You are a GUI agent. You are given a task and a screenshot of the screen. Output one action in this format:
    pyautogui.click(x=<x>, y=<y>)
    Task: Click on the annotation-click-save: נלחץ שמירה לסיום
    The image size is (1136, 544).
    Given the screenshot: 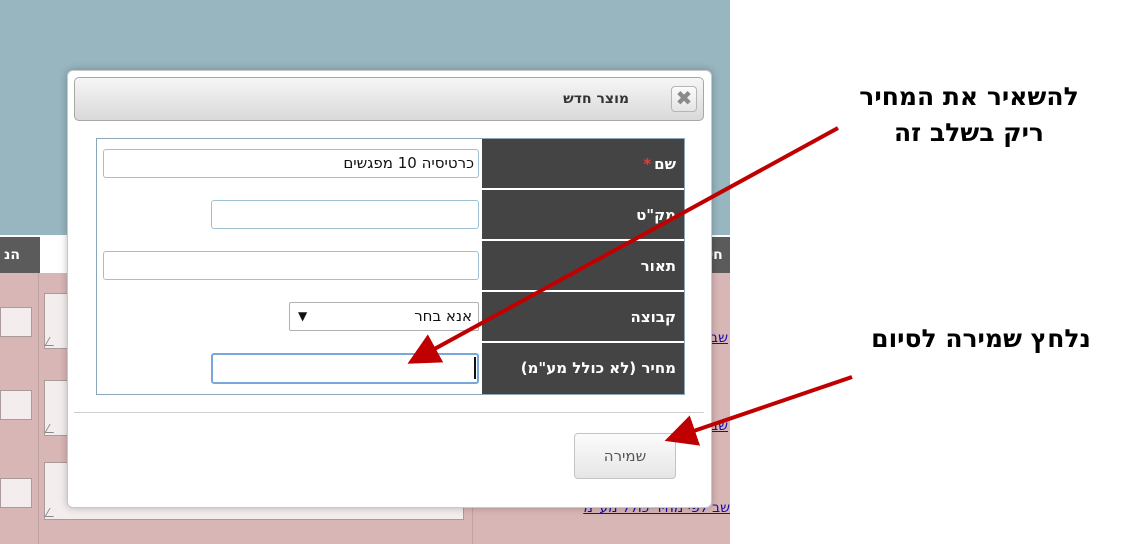 What is the action you would take?
    pyautogui.click(x=981, y=338)
    